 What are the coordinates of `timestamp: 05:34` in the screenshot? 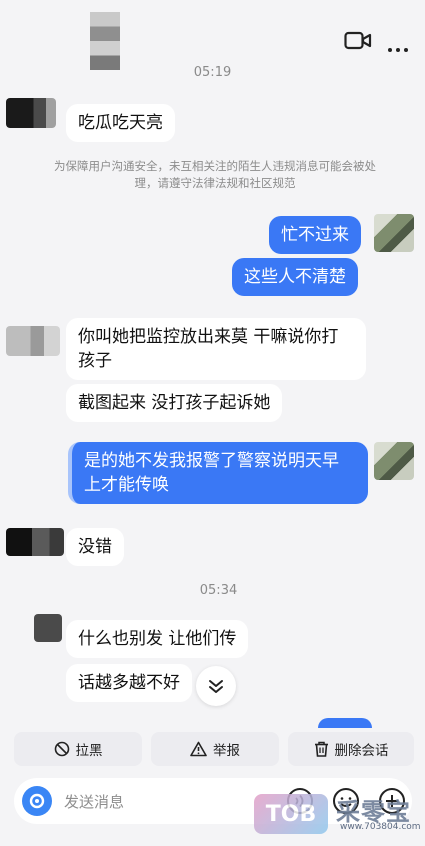 It's located at (218, 590).